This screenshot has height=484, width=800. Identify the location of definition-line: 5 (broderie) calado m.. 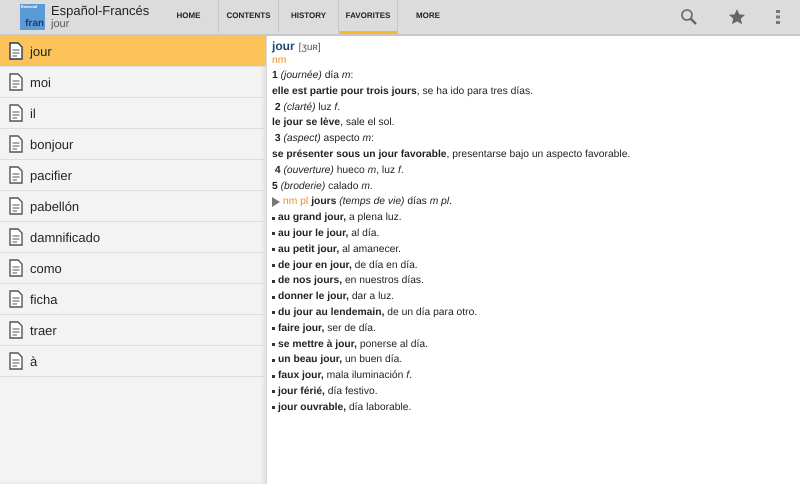
(323, 187).